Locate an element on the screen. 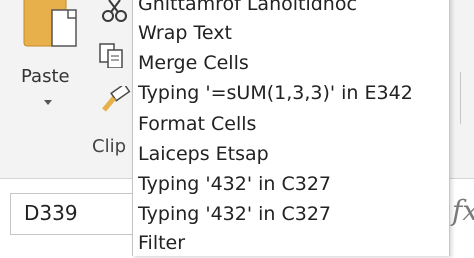  undo-list-item: Merge Cells is located at coordinates (288, 63).